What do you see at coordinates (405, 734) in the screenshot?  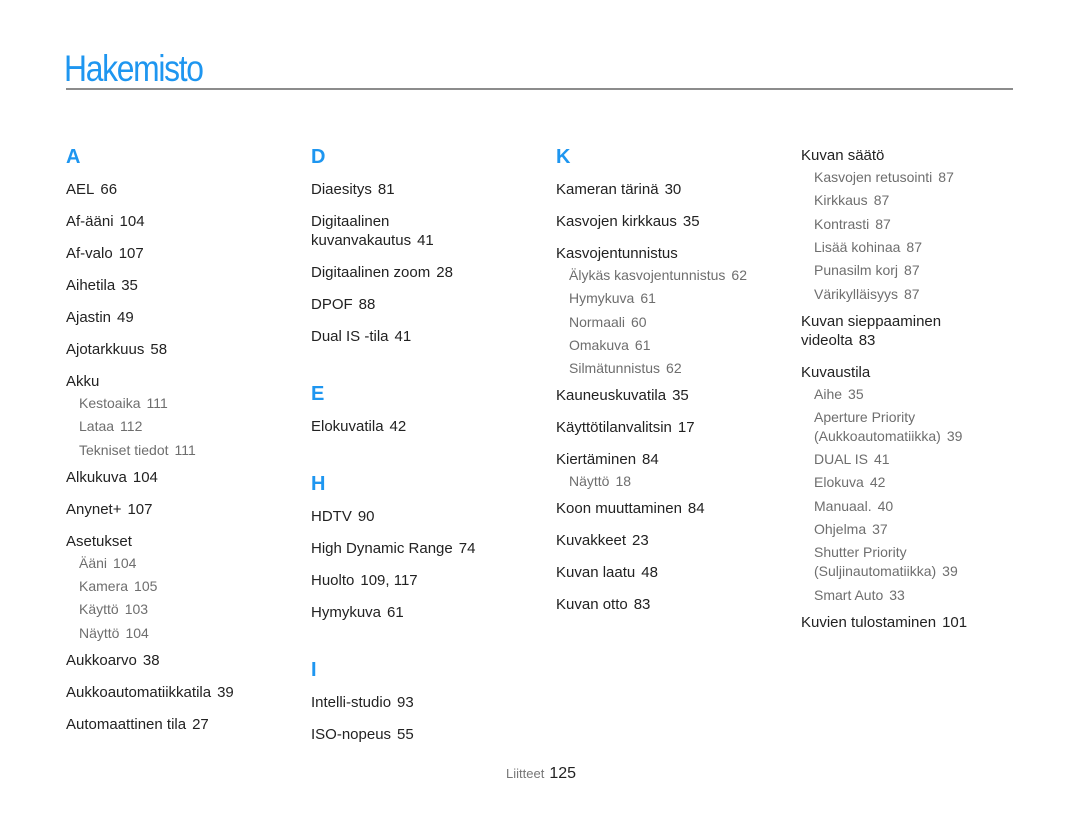 I see `entry-page-number: 55` at bounding box center [405, 734].